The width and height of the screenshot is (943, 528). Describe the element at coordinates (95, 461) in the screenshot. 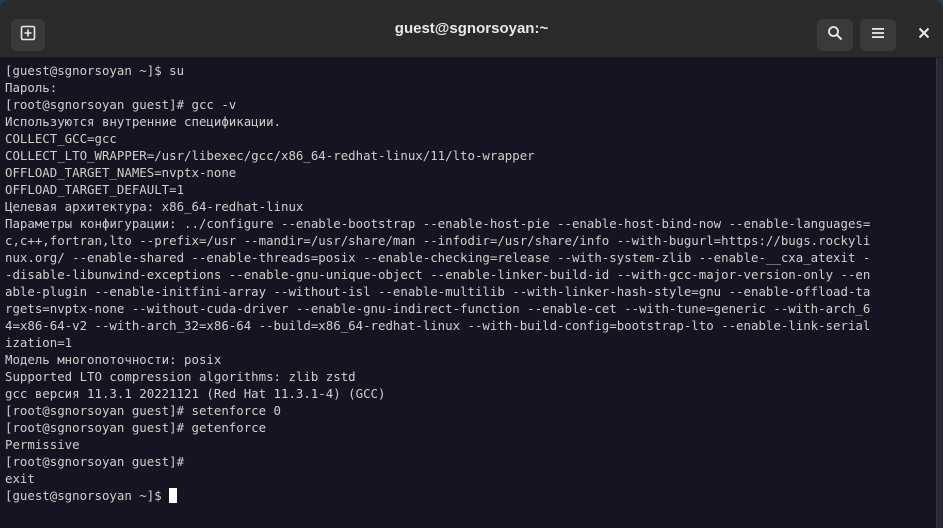

I see `terminal-line: [root@sgnorsoyan guest]#` at that location.